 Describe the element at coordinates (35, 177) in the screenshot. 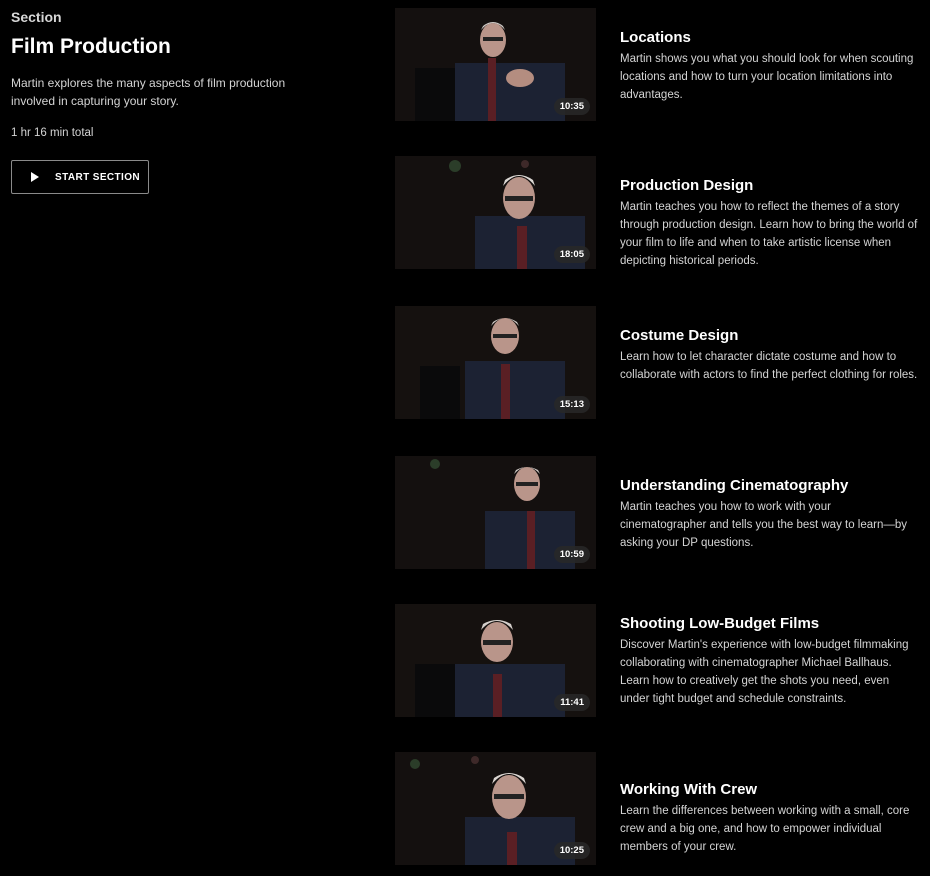

I see `play-icon` at that location.